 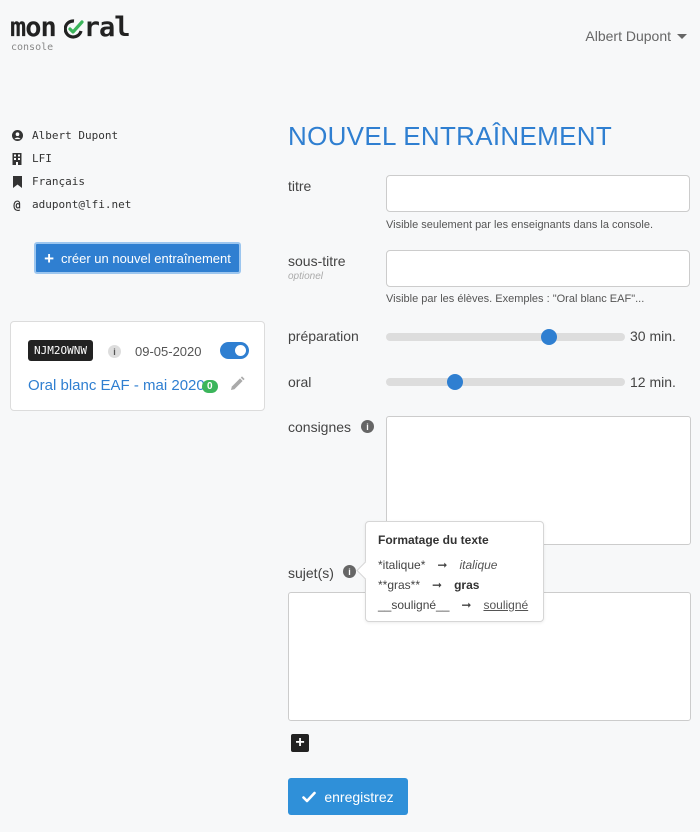 I want to click on tooltip-title: Formatage du texte, so click(x=433, y=540).